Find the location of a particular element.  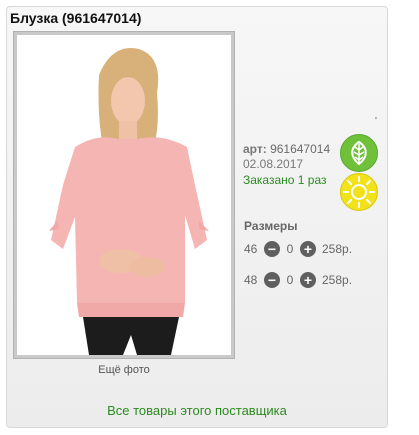

size-value: 46 is located at coordinates (251, 249).